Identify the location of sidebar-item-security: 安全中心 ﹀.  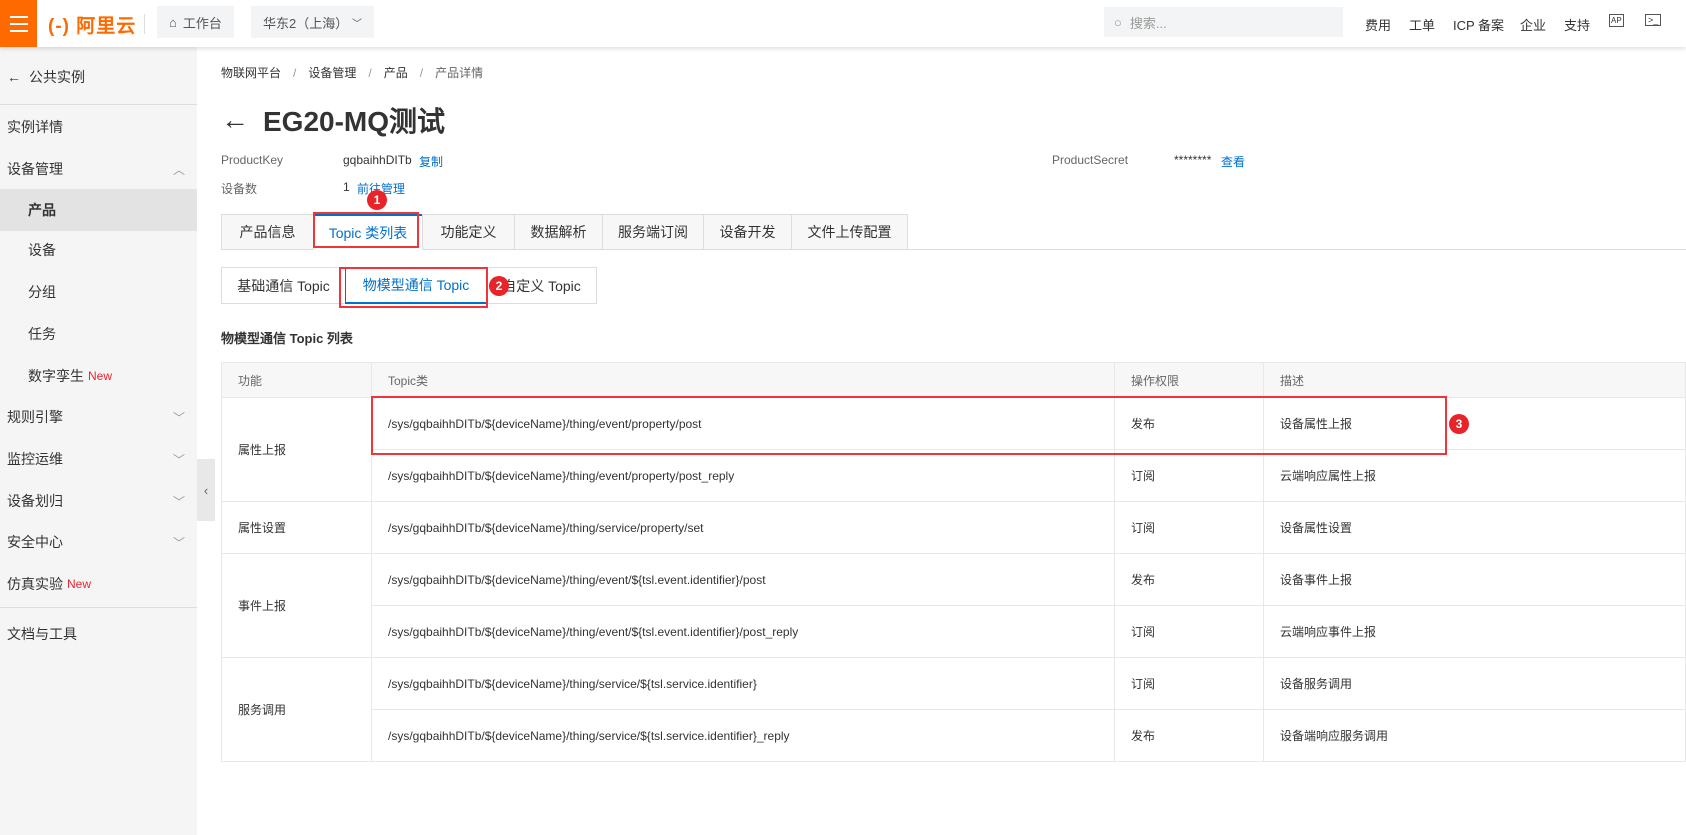
(98, 542).